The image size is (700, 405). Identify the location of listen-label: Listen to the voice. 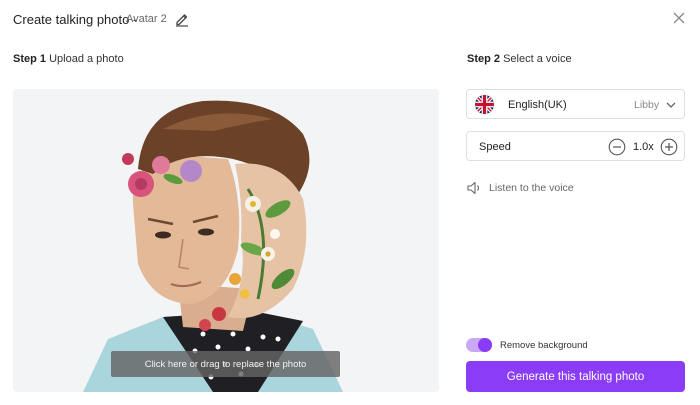
(531, 188).